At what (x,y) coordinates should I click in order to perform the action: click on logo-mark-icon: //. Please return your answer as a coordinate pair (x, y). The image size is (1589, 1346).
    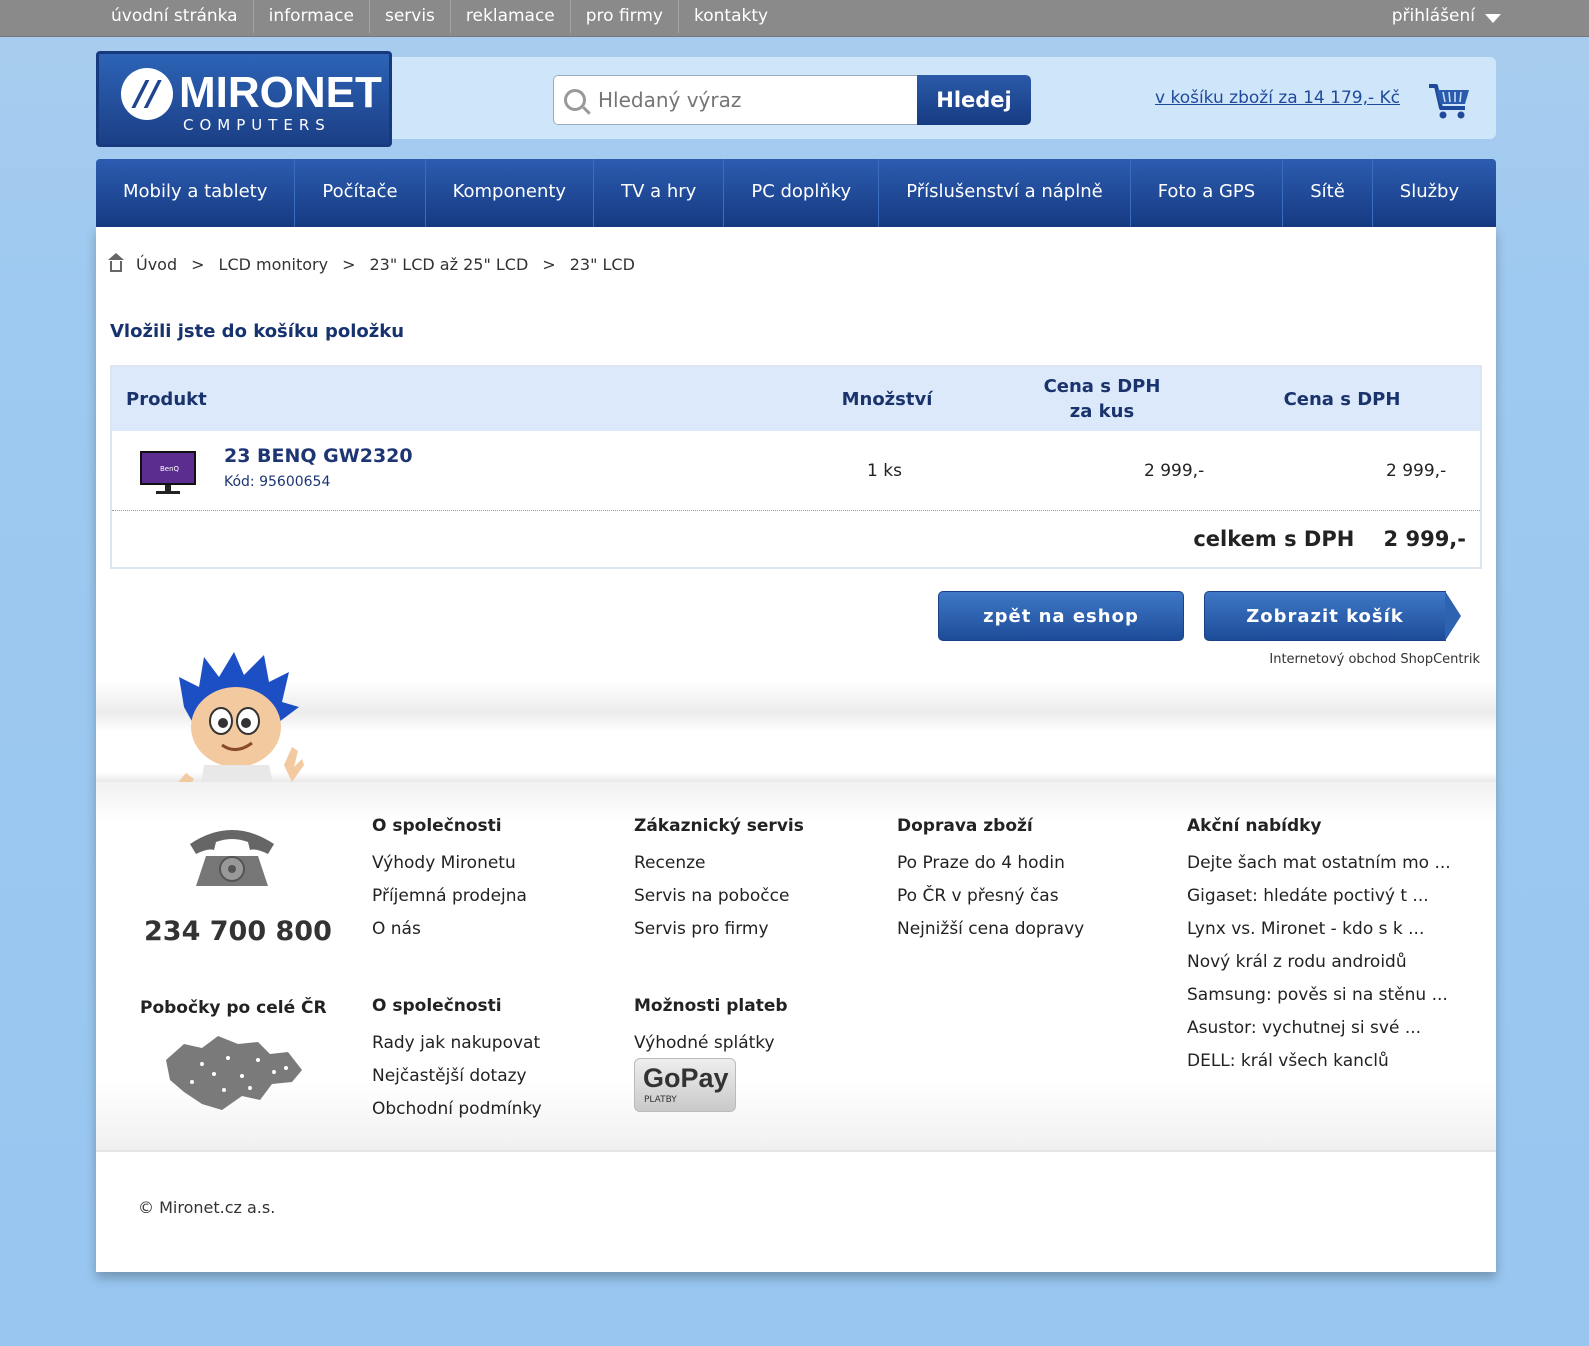
    Looking at the image, I should click on (147, 94).